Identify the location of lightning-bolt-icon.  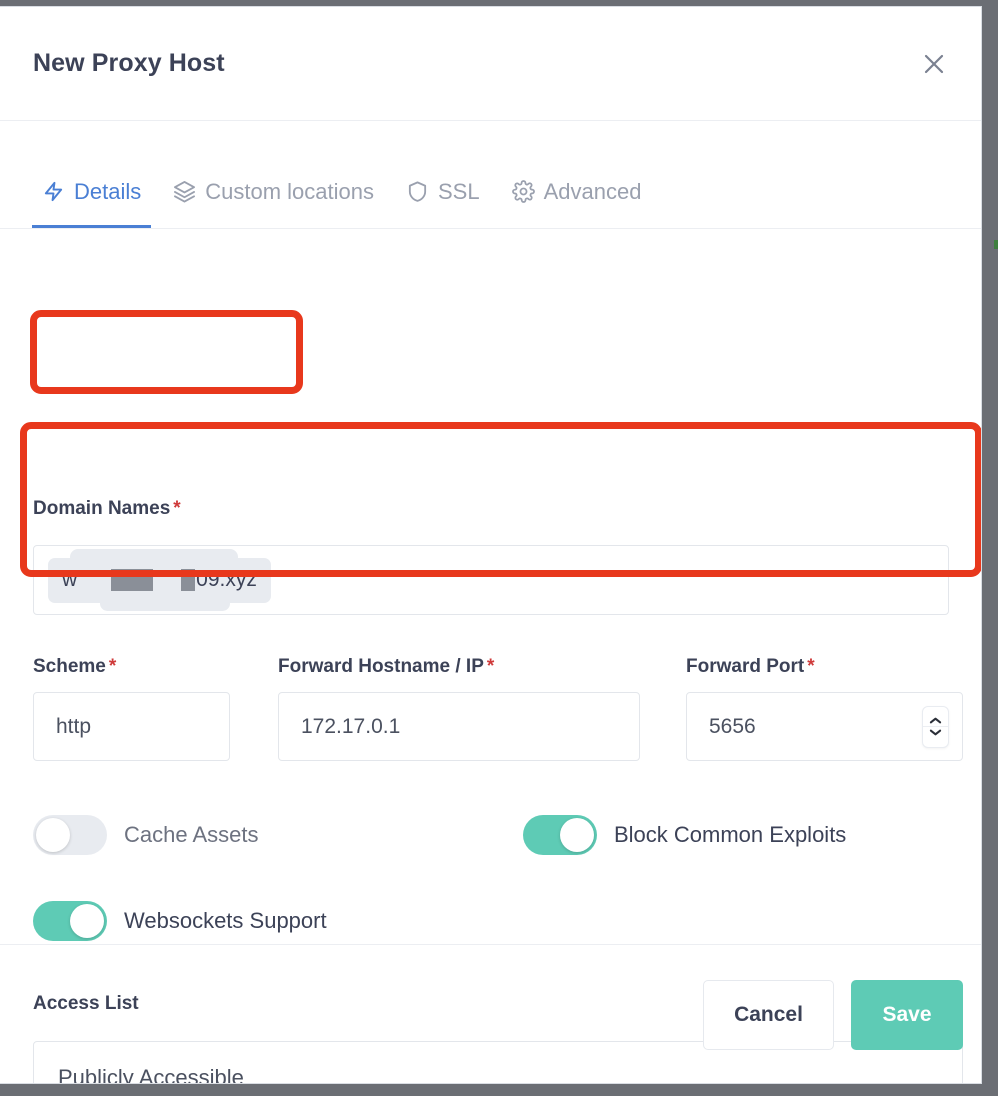
(53, 191).